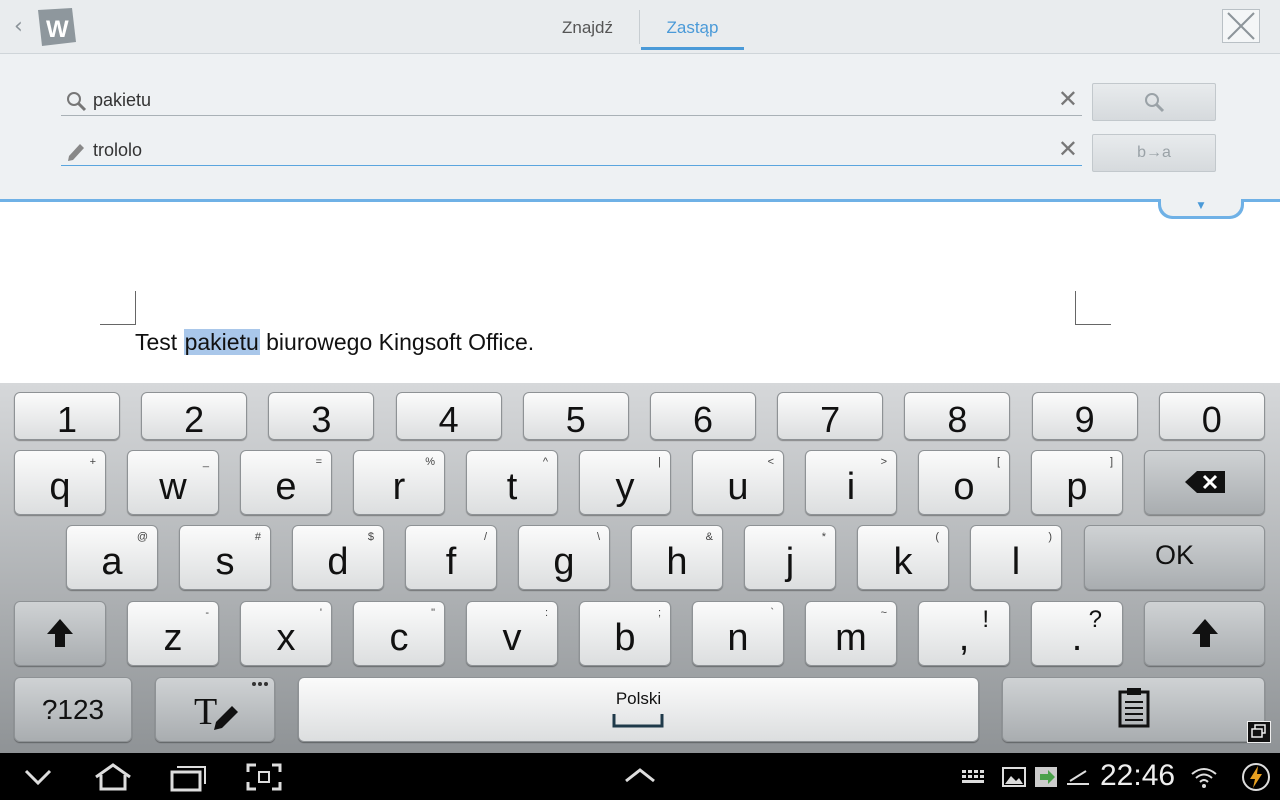 The height and width of the screenshot is (800, 1280). I want to click on letter-key: z-, so click(173, 633).